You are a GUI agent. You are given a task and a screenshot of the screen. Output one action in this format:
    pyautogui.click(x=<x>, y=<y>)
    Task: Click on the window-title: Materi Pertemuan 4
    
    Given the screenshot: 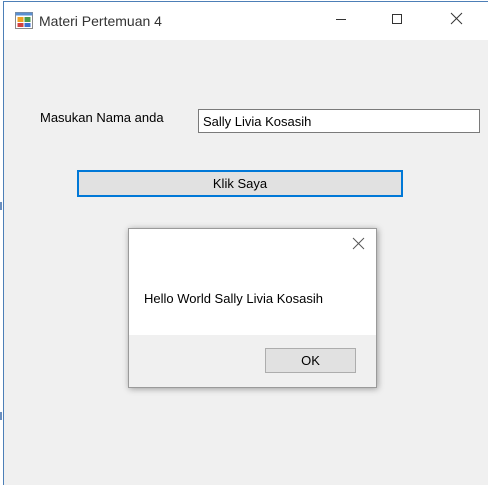 What is the action you would take?
    pyautogui.click(x=100, y=21)
    